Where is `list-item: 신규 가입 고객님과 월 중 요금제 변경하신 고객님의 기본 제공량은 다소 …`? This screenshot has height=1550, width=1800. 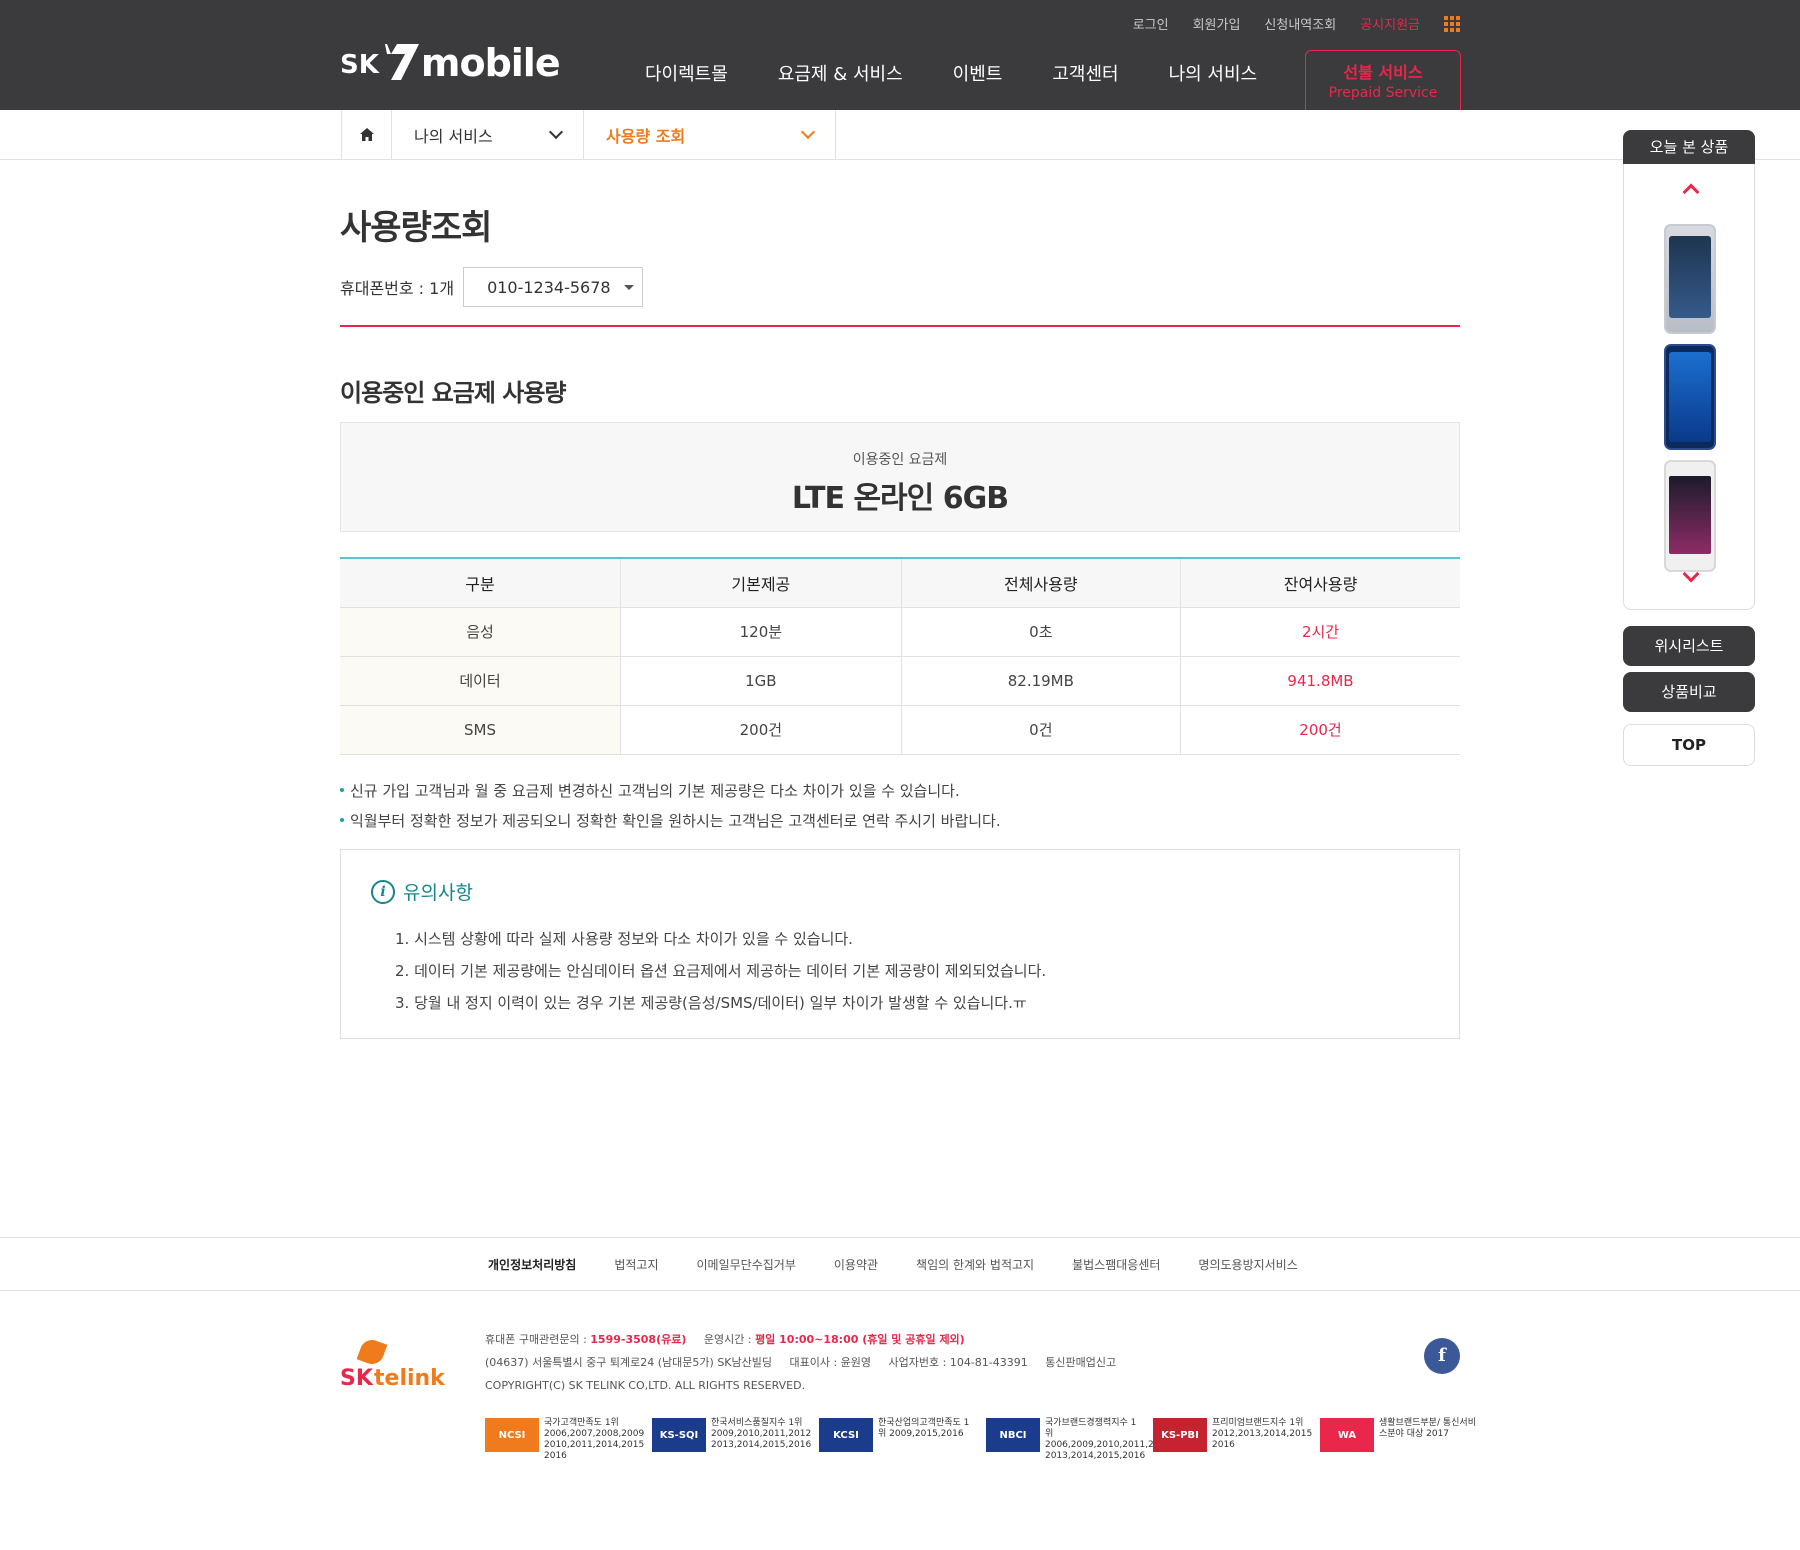
list-item: 신규 가입 고객님과 월 중 요금제 변경하신 고객님의 기본 제공량은 다소 … is located at coordinates (670, 790).